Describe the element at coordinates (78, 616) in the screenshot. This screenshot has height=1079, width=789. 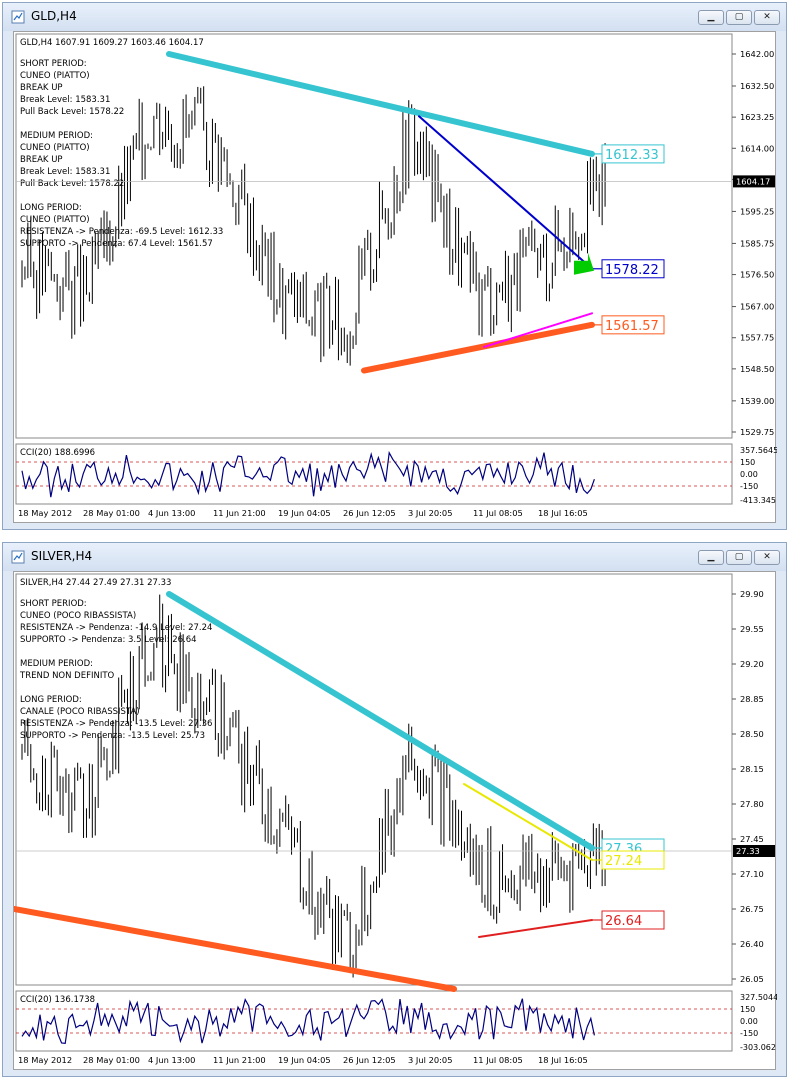
I see `indicator-info-line: CUNEO (POCO RIBASSISTA)` at that location.